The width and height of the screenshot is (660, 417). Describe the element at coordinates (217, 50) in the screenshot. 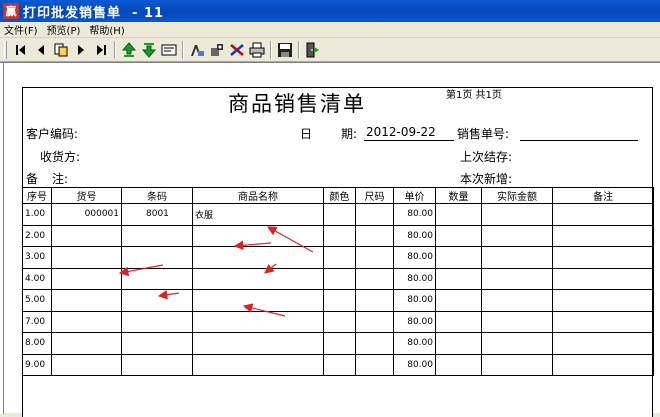

I see `settings-icon` at that location.